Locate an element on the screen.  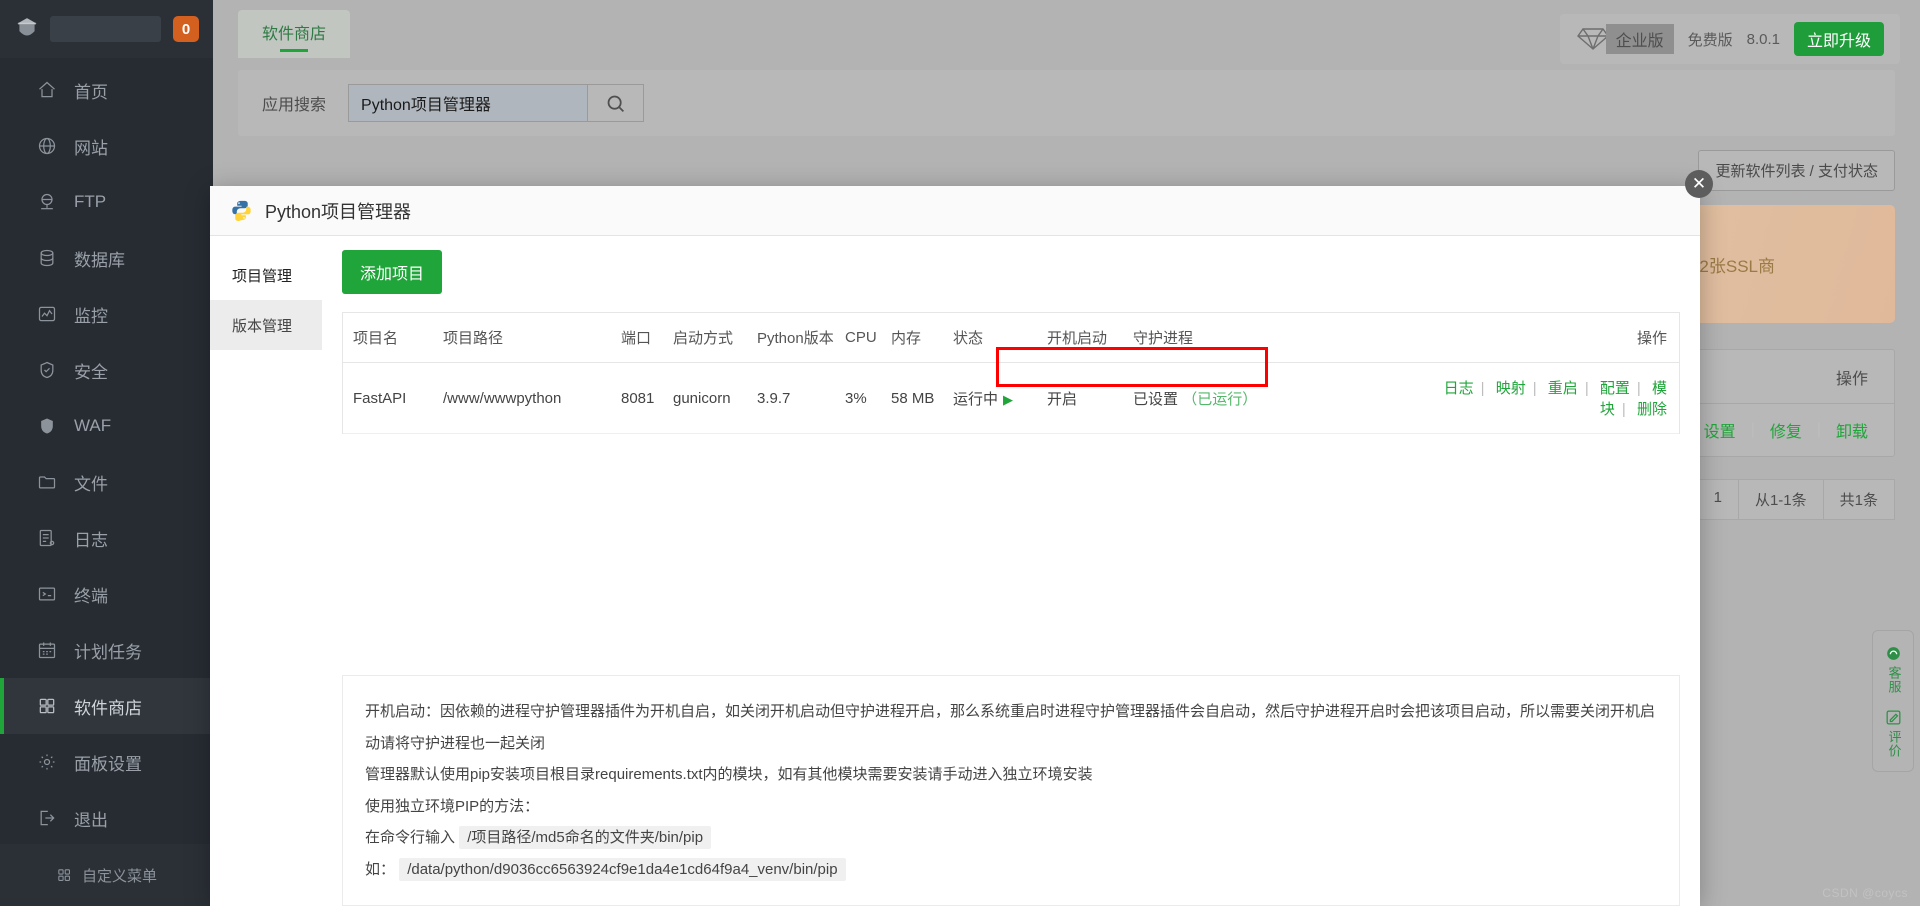
sidebar-item-label: 首页 is located at coordinates (91, 92).